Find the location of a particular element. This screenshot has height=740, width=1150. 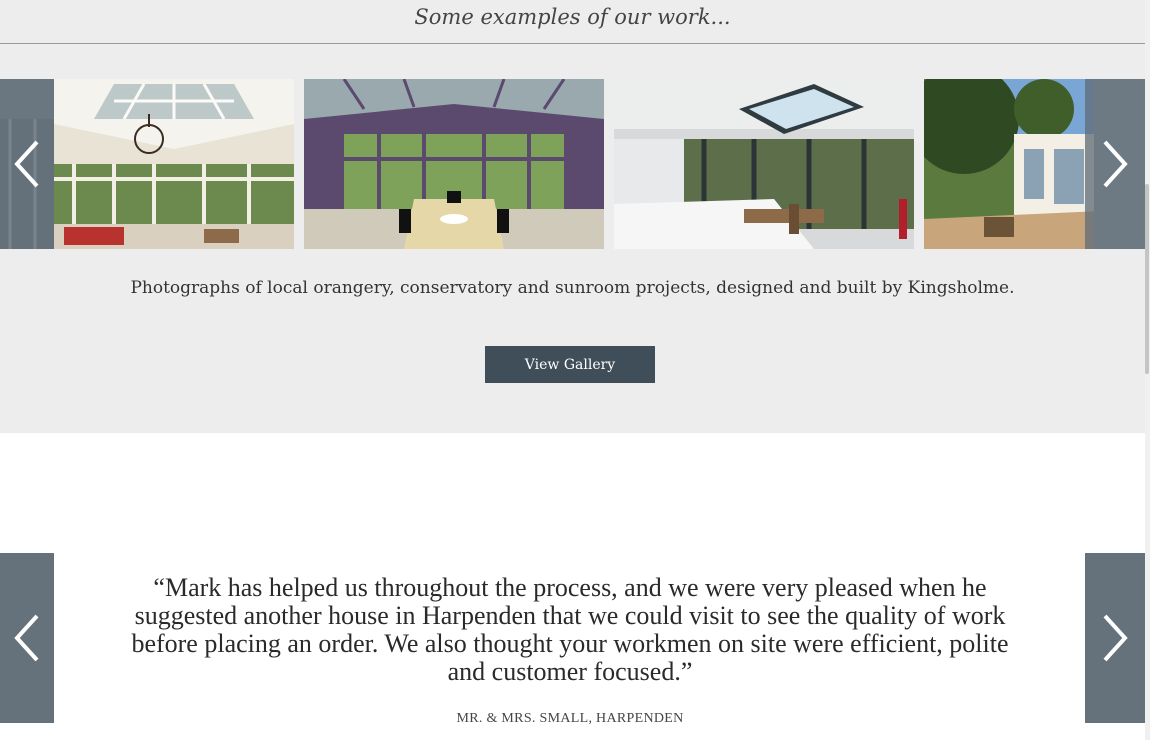

gallery-prev-button is located at coordinates (27, 164).